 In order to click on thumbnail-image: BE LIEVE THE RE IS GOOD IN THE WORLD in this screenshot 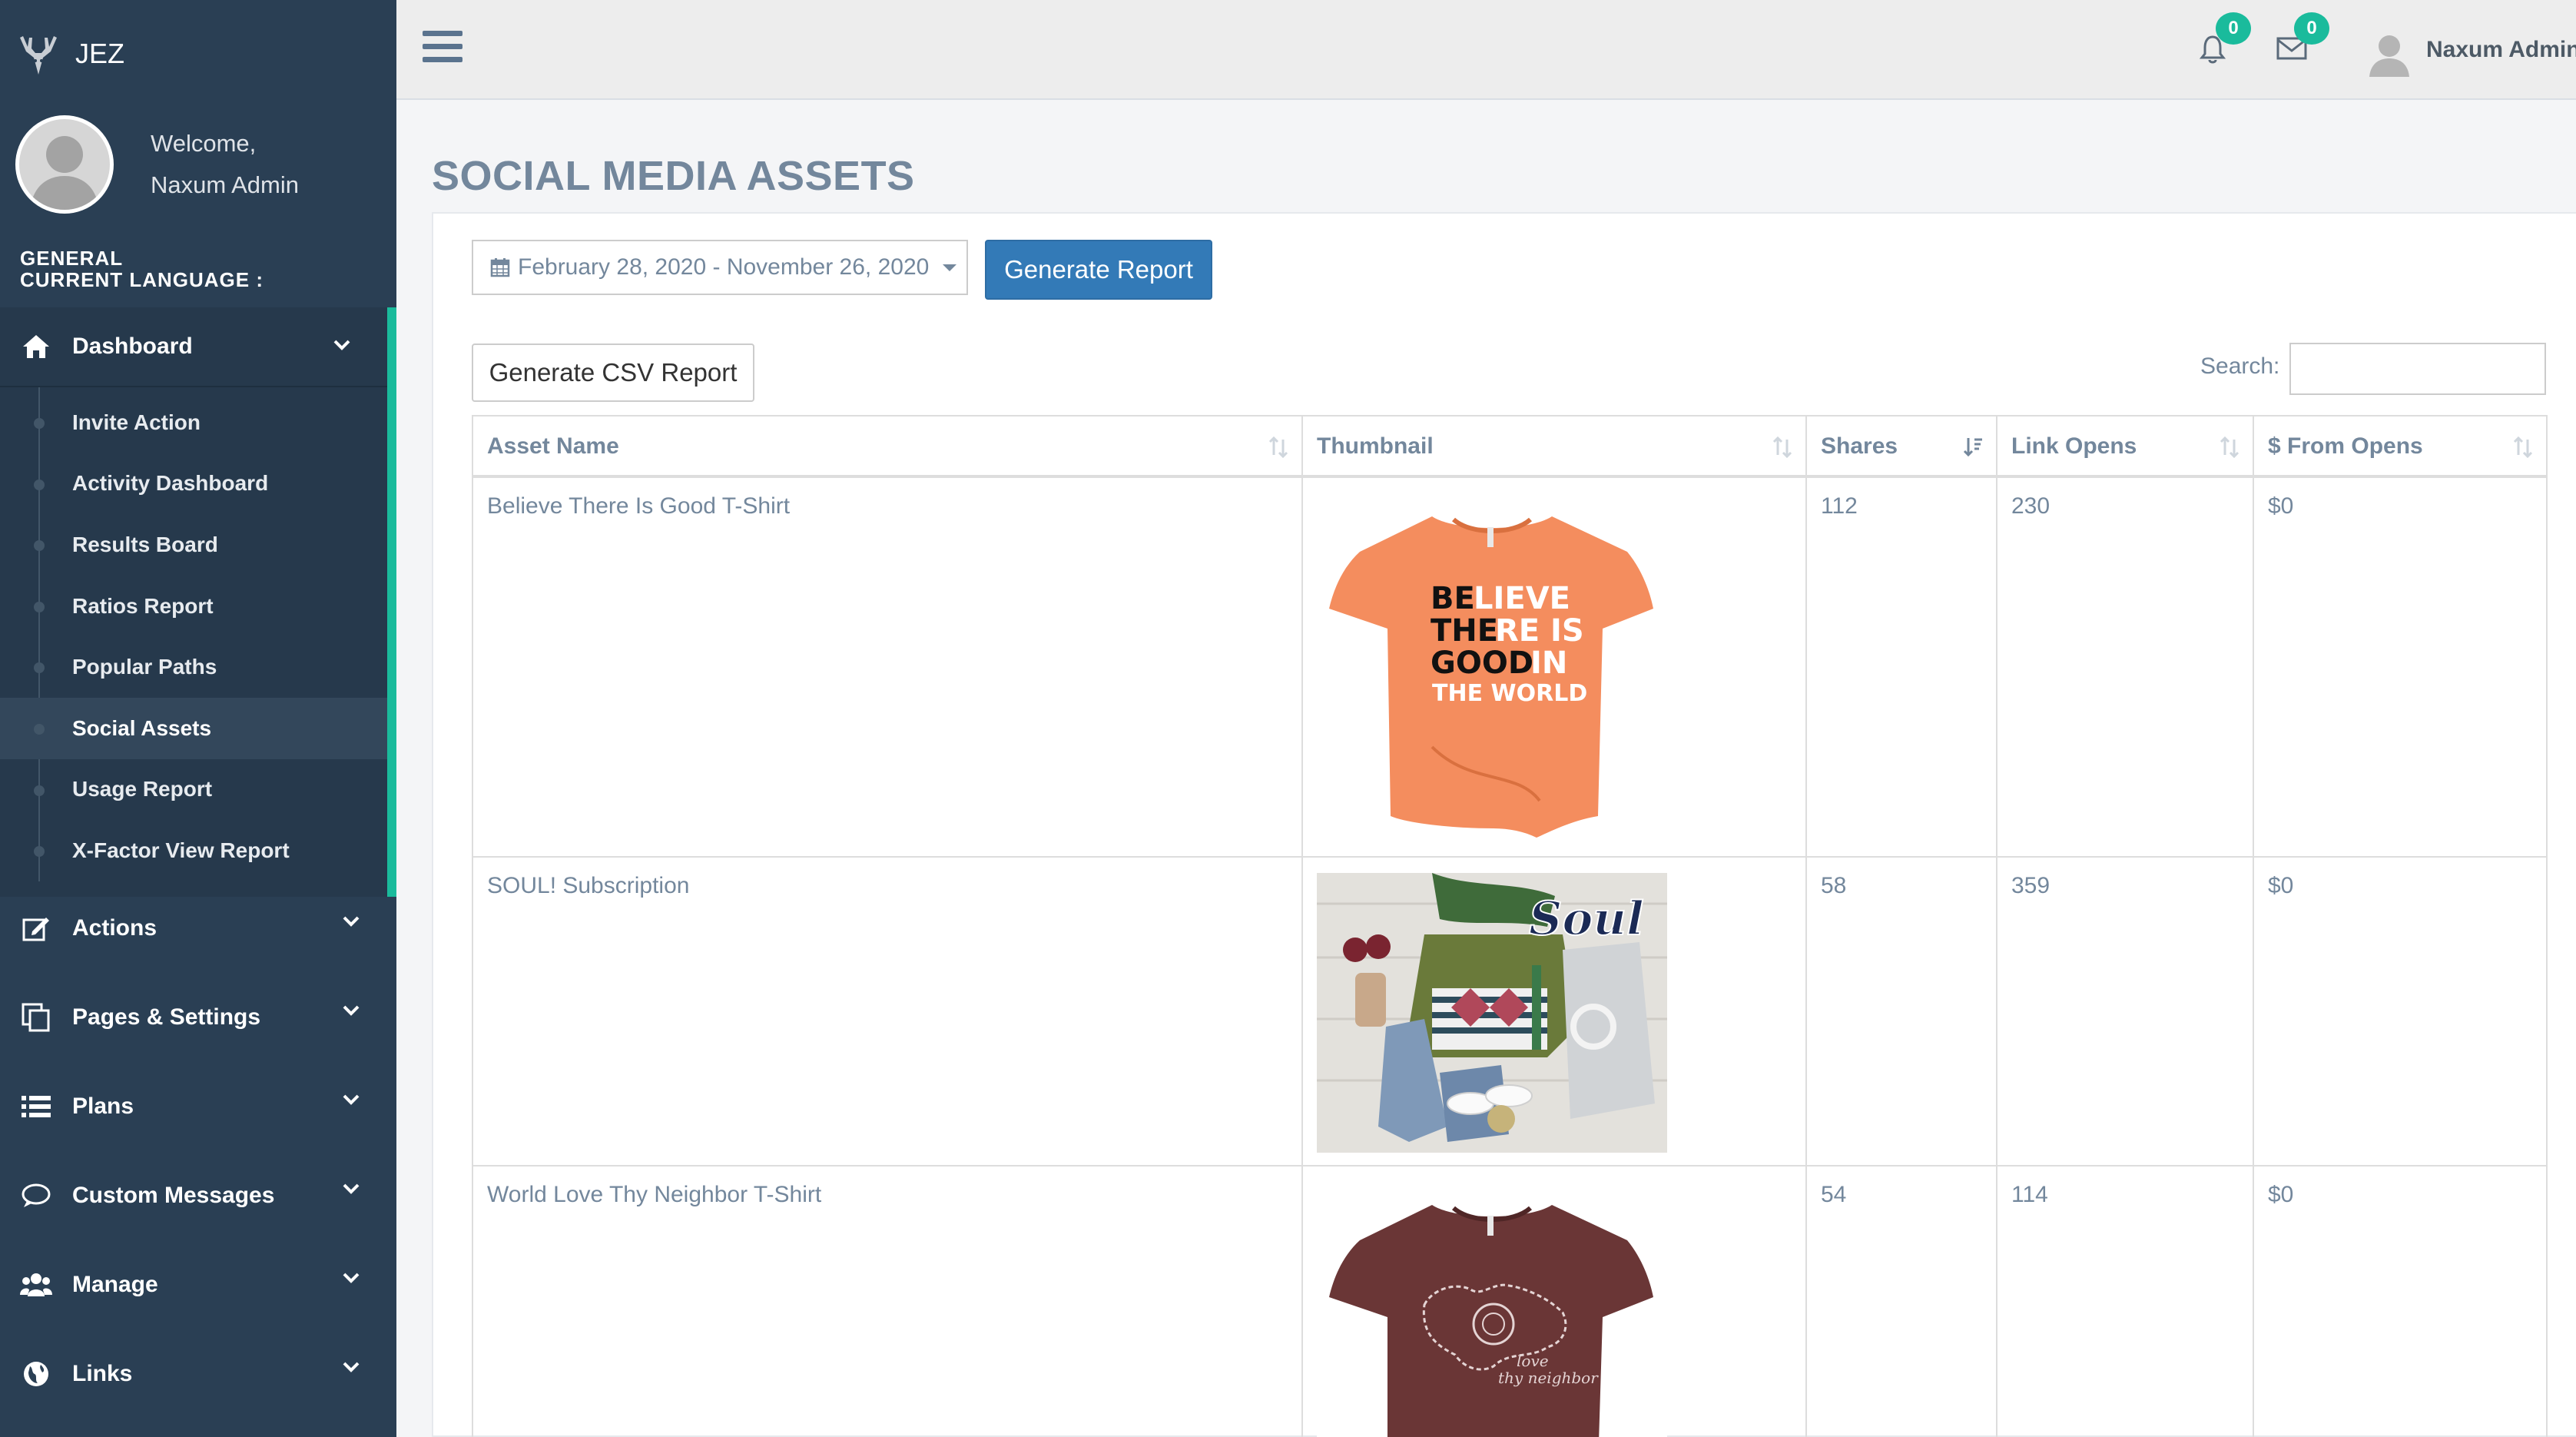, I will do `click(1492, 668)`.